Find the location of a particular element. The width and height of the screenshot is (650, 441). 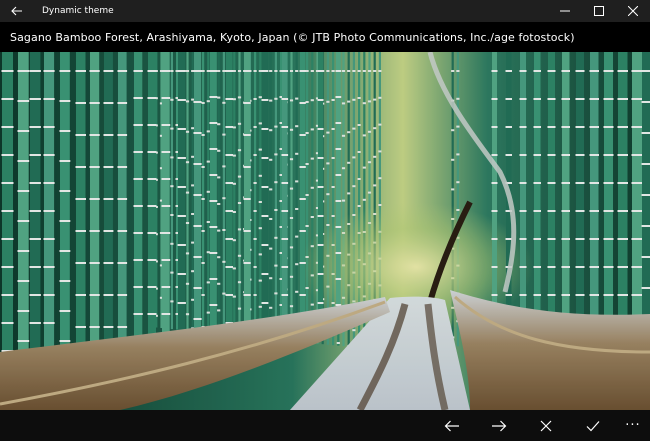

maximize-icon is located at coordinates (599, 11).